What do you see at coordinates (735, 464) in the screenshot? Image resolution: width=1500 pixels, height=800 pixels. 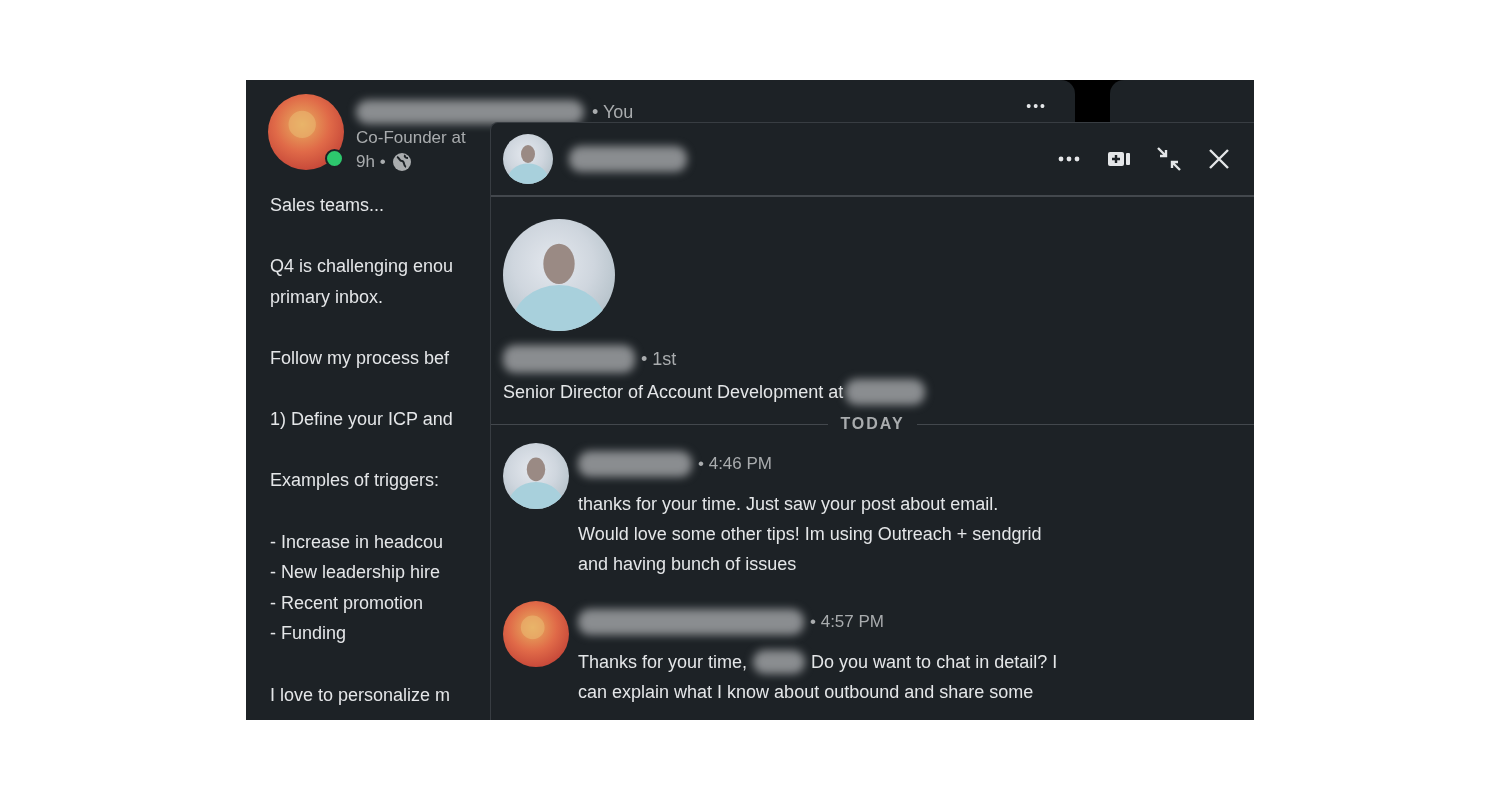 I see `message-time: • 4:46 PM` at bounding box center [735, 464].